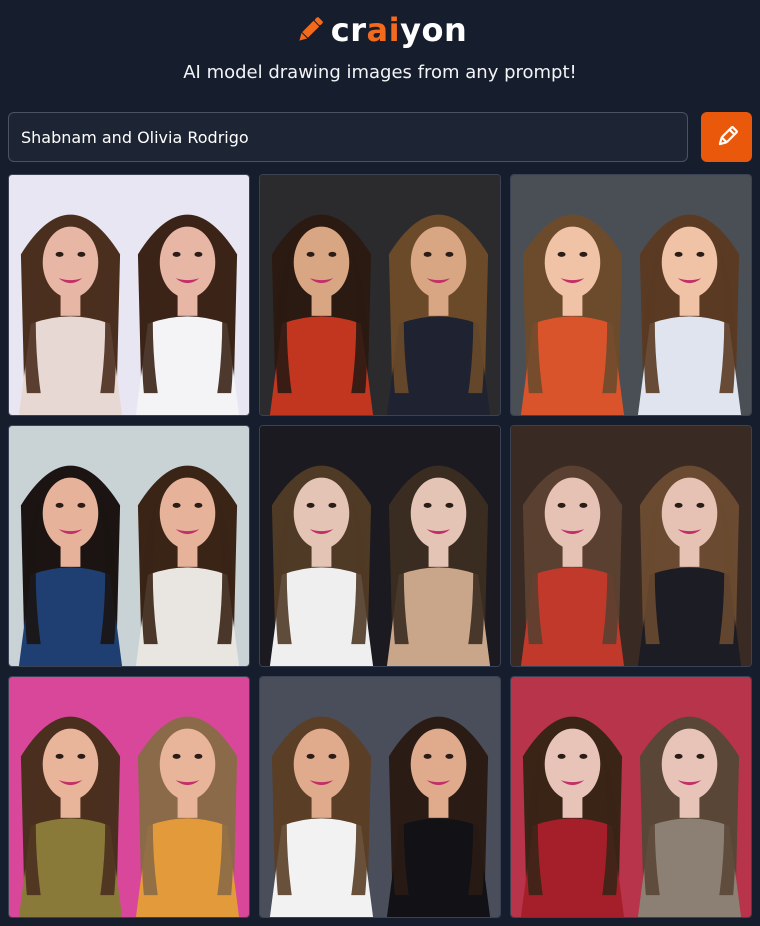  Describe the element at coordinates (348, 137) in the screenshot. I see `prompt-input` at that location.